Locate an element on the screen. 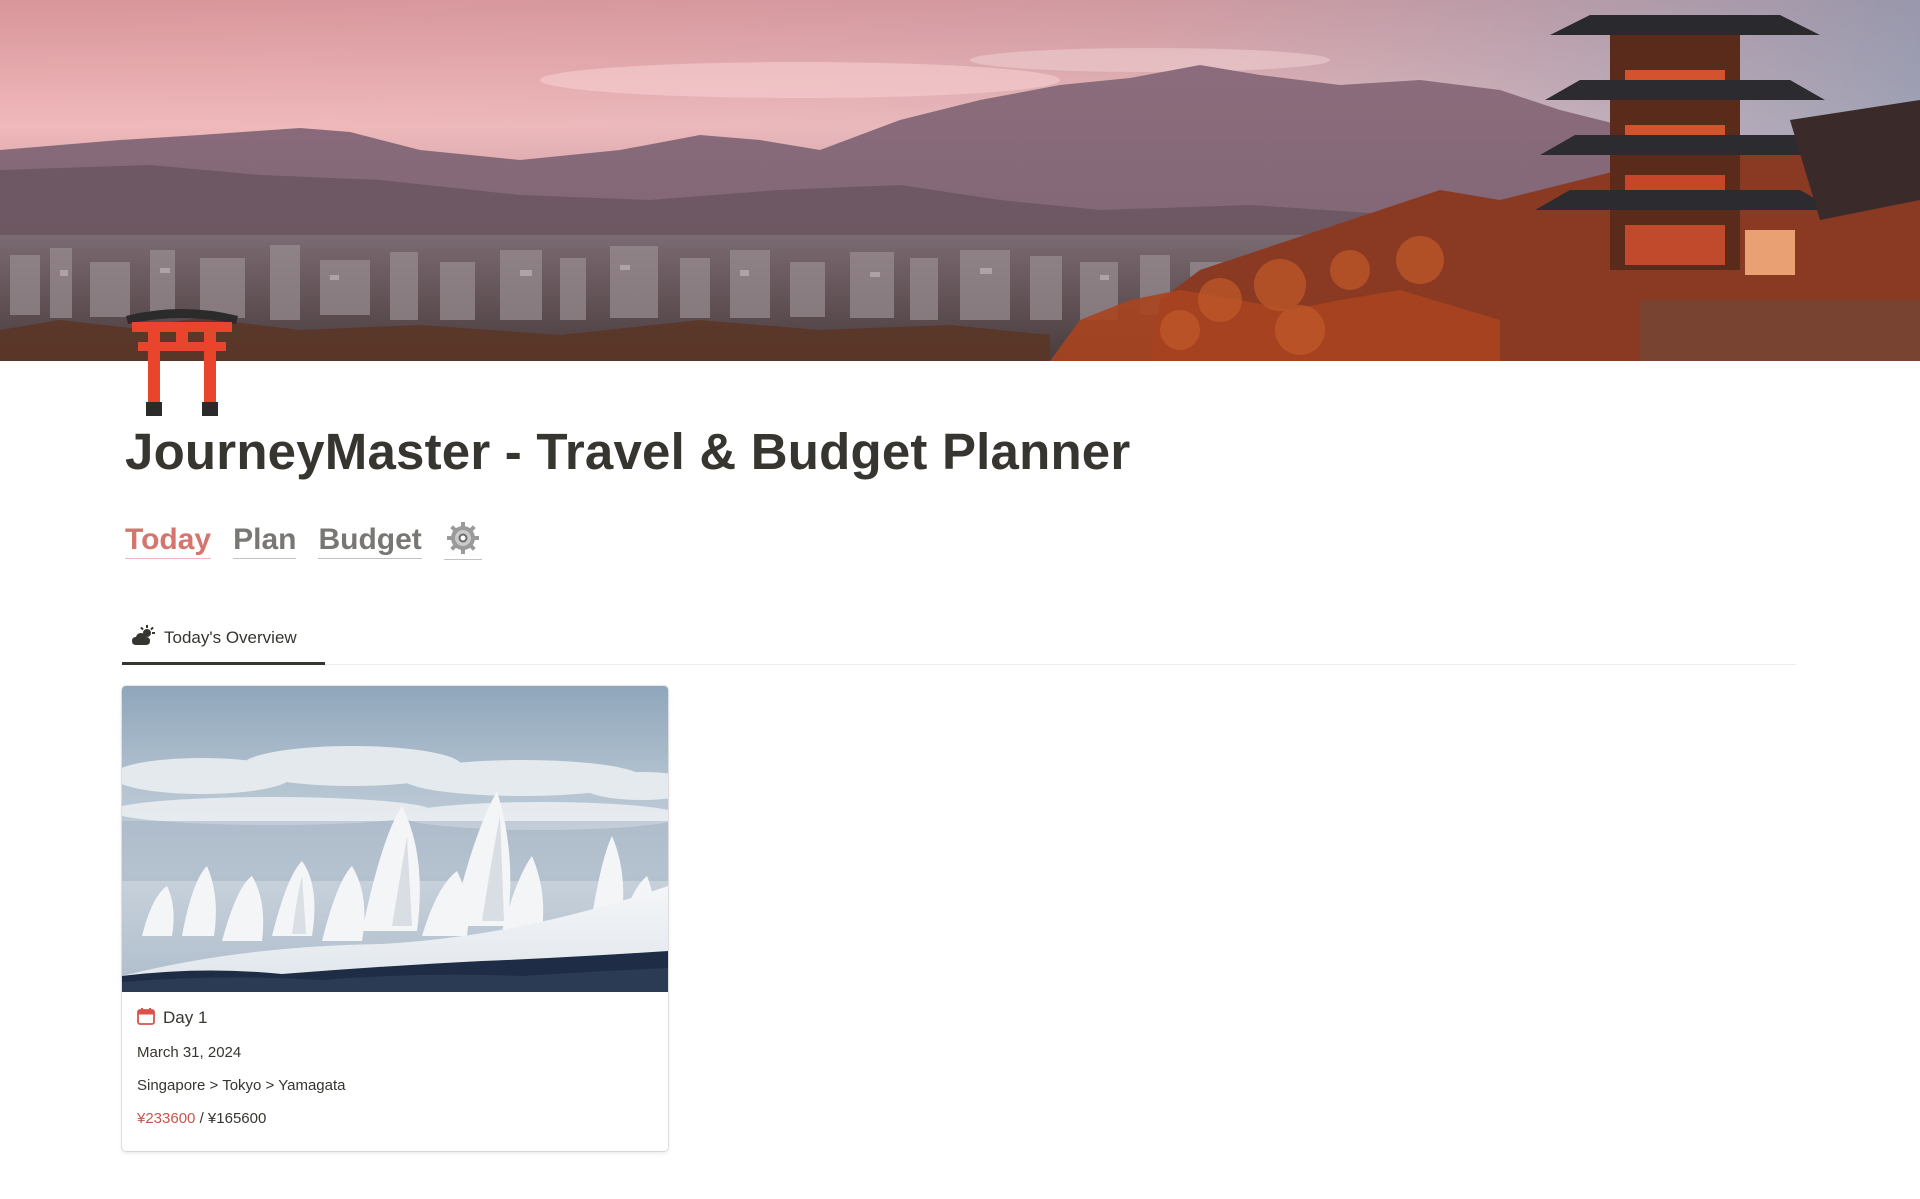 The height and width of the screenshot is (1199, 1920). nav-link-budget: Budget is located at coordinates (370, 541).